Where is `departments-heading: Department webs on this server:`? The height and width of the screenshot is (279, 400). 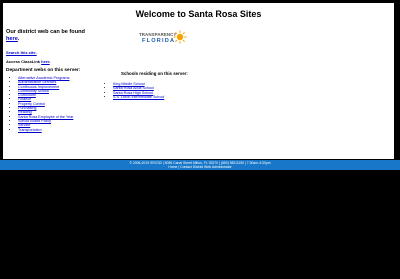 departments-heading: Department webs on this server: is located at coordinates (43, 70).